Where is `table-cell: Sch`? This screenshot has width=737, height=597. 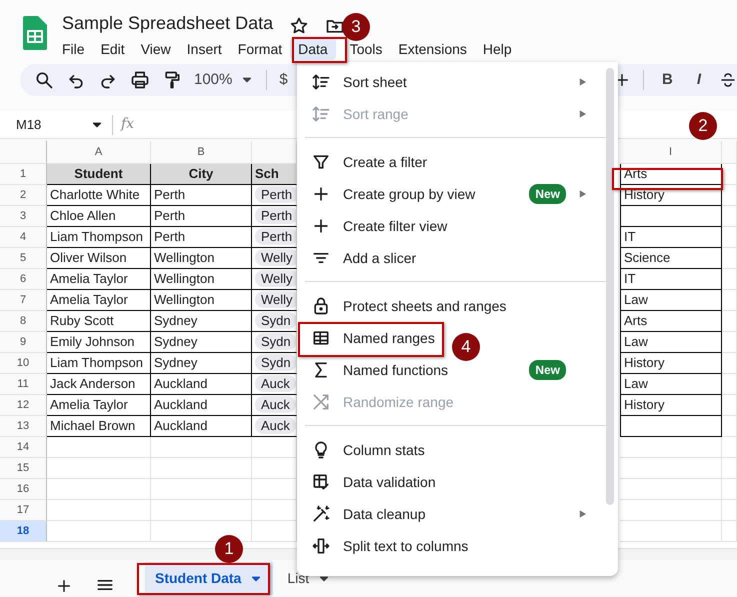 table-cell: Sch is located at coordinates (274, 174).